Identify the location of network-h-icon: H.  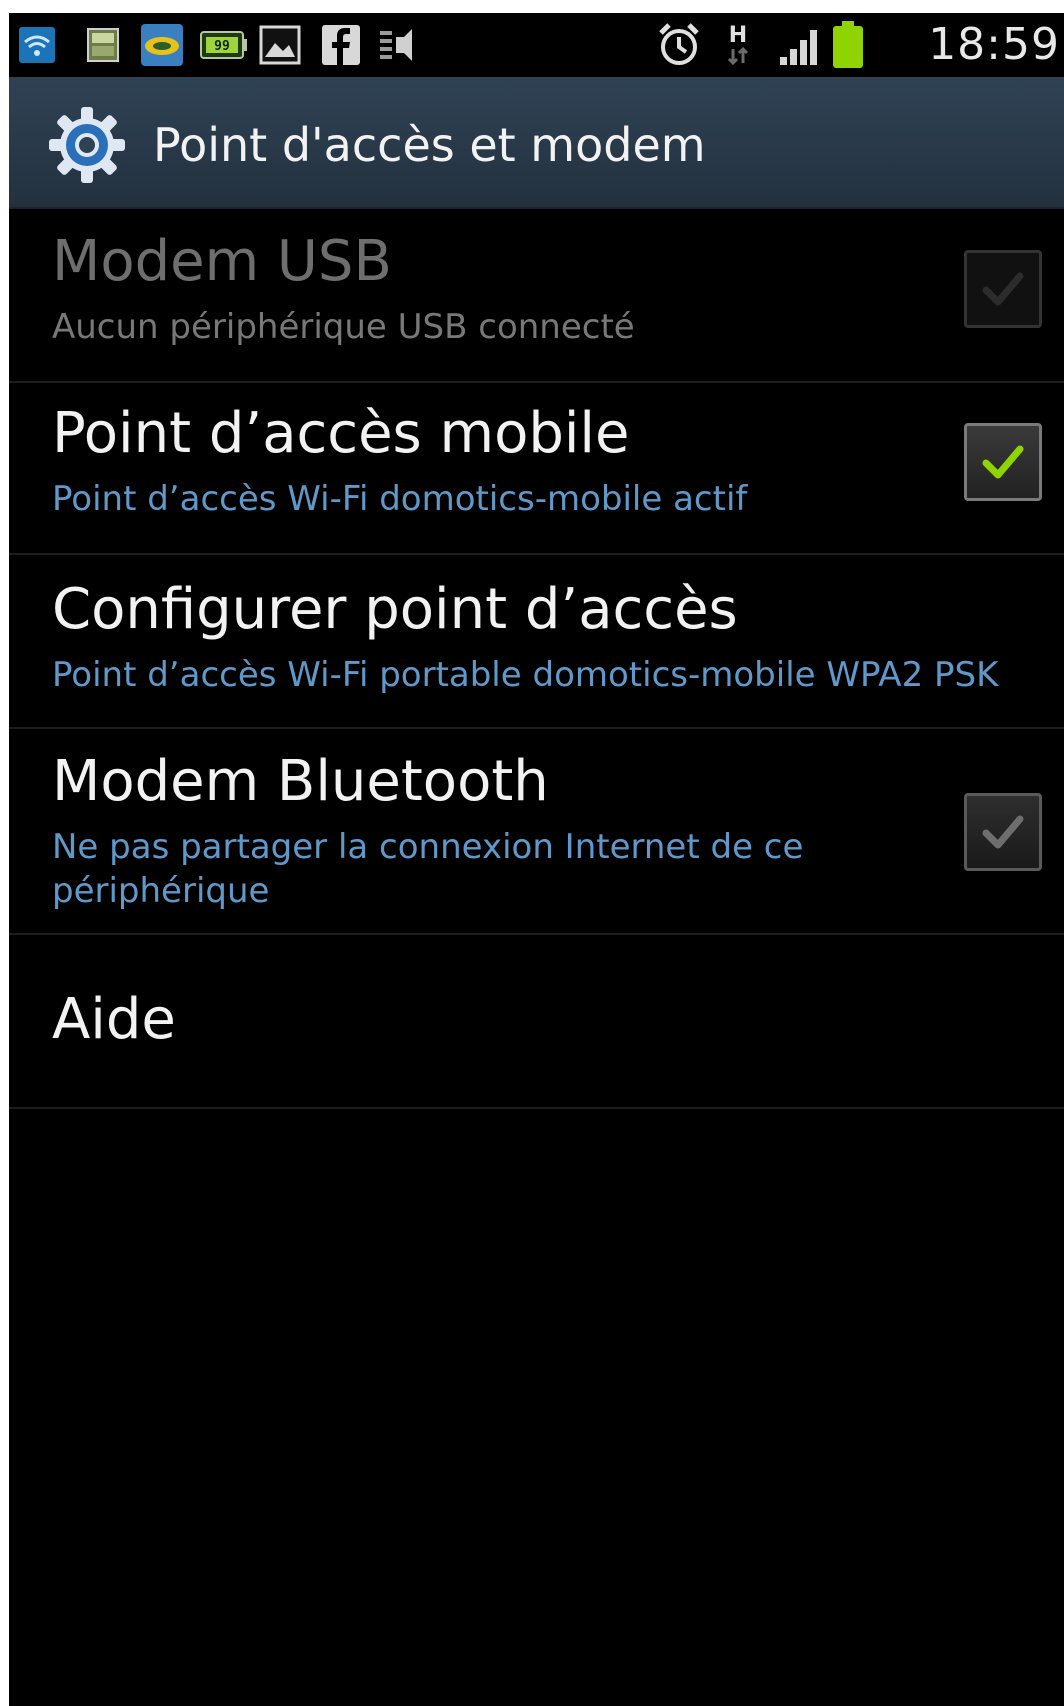
(738, 45).